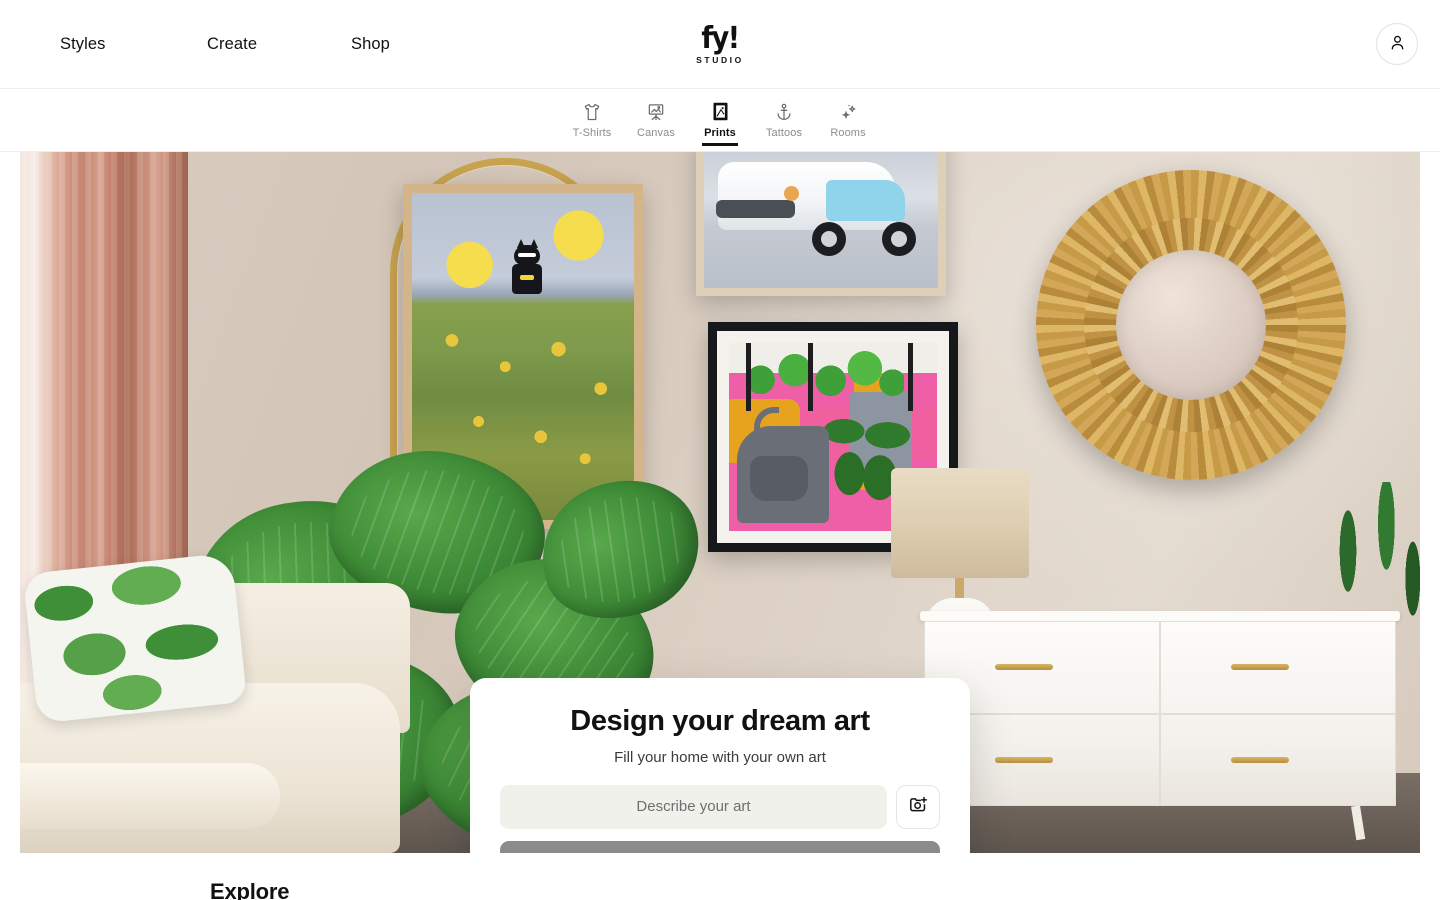 This screenshot has width=1440, height=900. I want to click on site-logo: fy! STUDIO, so click(720, 42).